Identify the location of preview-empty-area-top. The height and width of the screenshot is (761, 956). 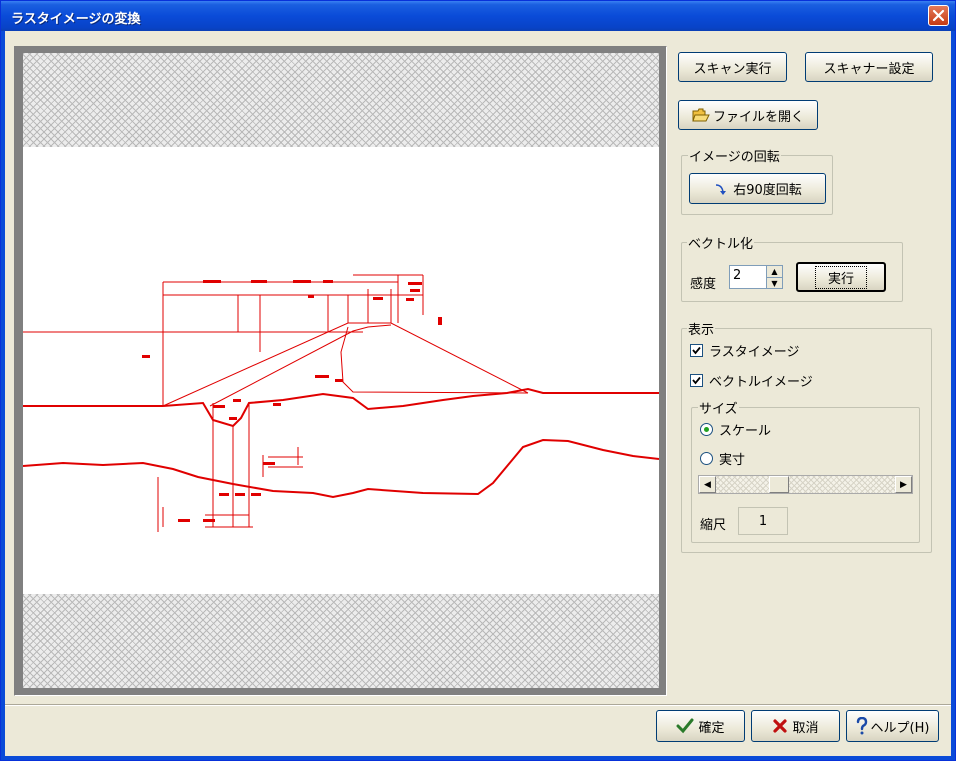
(341, 100).